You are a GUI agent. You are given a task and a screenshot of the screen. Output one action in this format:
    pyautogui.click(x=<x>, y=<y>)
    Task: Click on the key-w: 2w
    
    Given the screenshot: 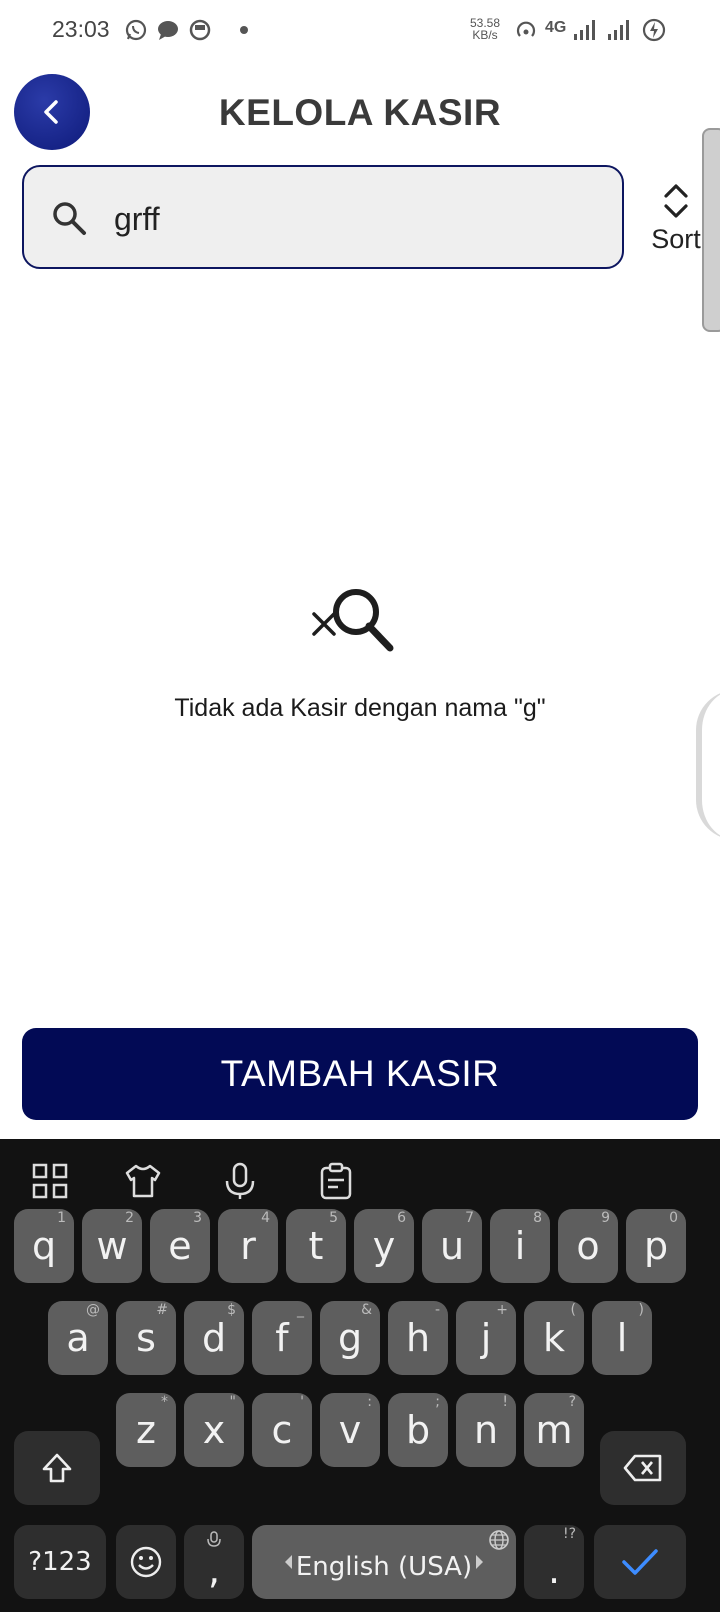 What is the action you would take?
    pyautogui.click(x=112, y=1246)
    